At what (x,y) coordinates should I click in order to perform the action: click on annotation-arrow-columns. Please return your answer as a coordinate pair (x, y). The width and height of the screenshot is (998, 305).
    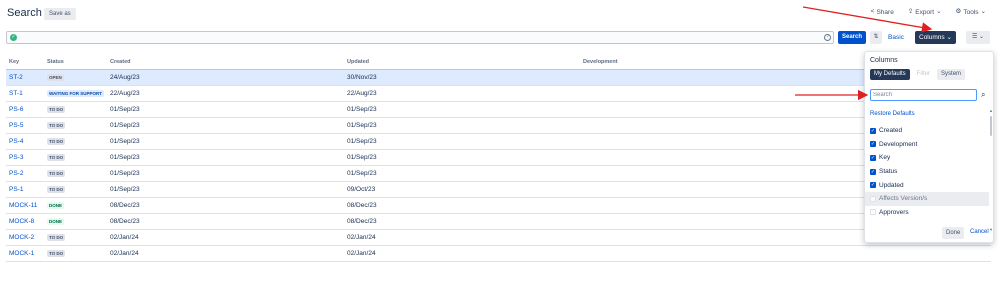
    Looking at the image, I should click on (867, 19).